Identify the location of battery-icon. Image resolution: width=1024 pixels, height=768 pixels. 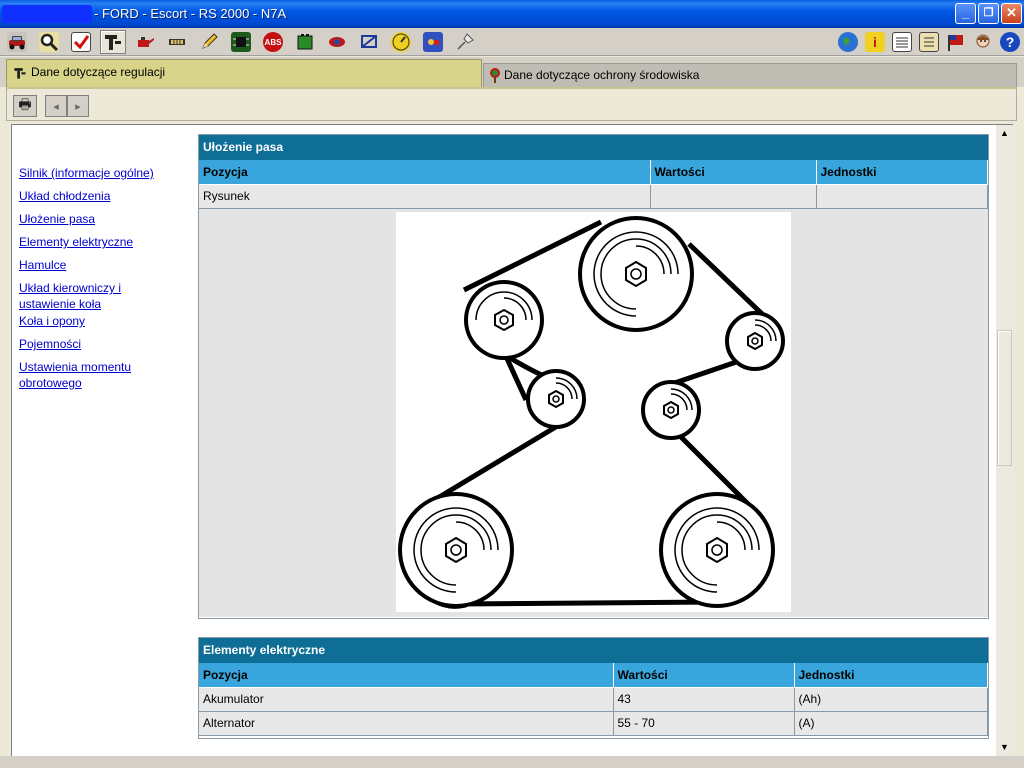
(305, 42).